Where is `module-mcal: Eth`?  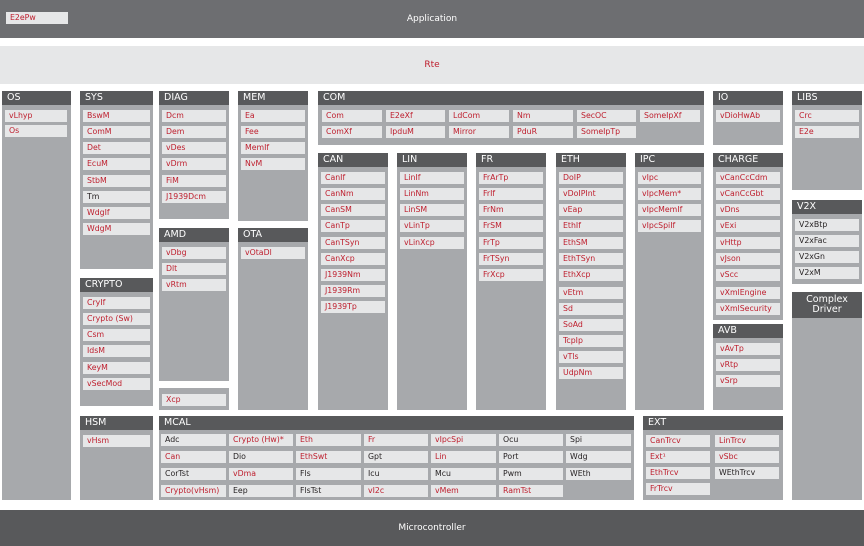 module-mcal: Eth is located at coordinates (328, 440).